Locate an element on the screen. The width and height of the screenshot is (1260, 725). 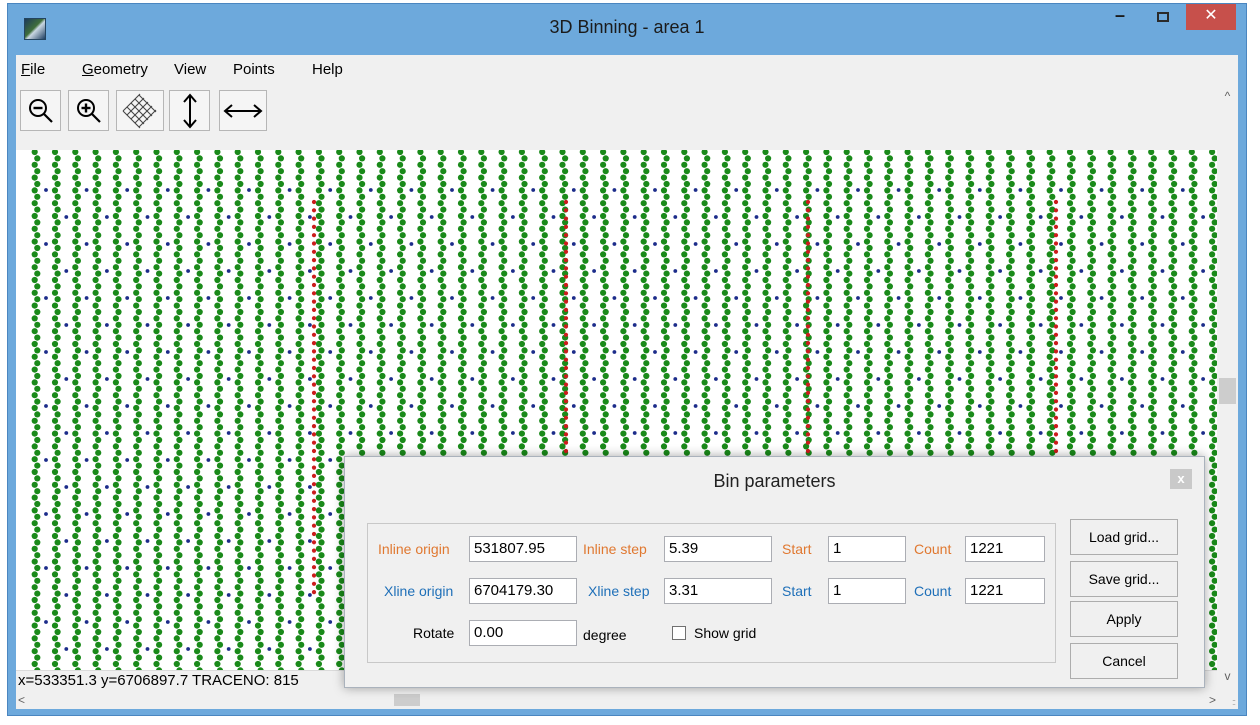
vertical-arrows-button is located at coordinates (189, 110).